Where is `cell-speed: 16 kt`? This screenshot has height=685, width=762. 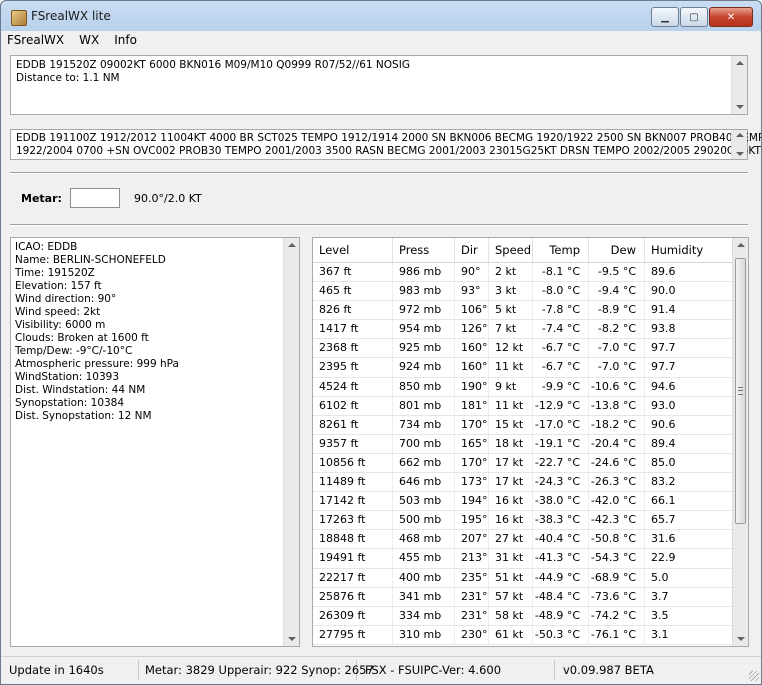
cell-speed: 16 kt is located at coordinates (511, 520).